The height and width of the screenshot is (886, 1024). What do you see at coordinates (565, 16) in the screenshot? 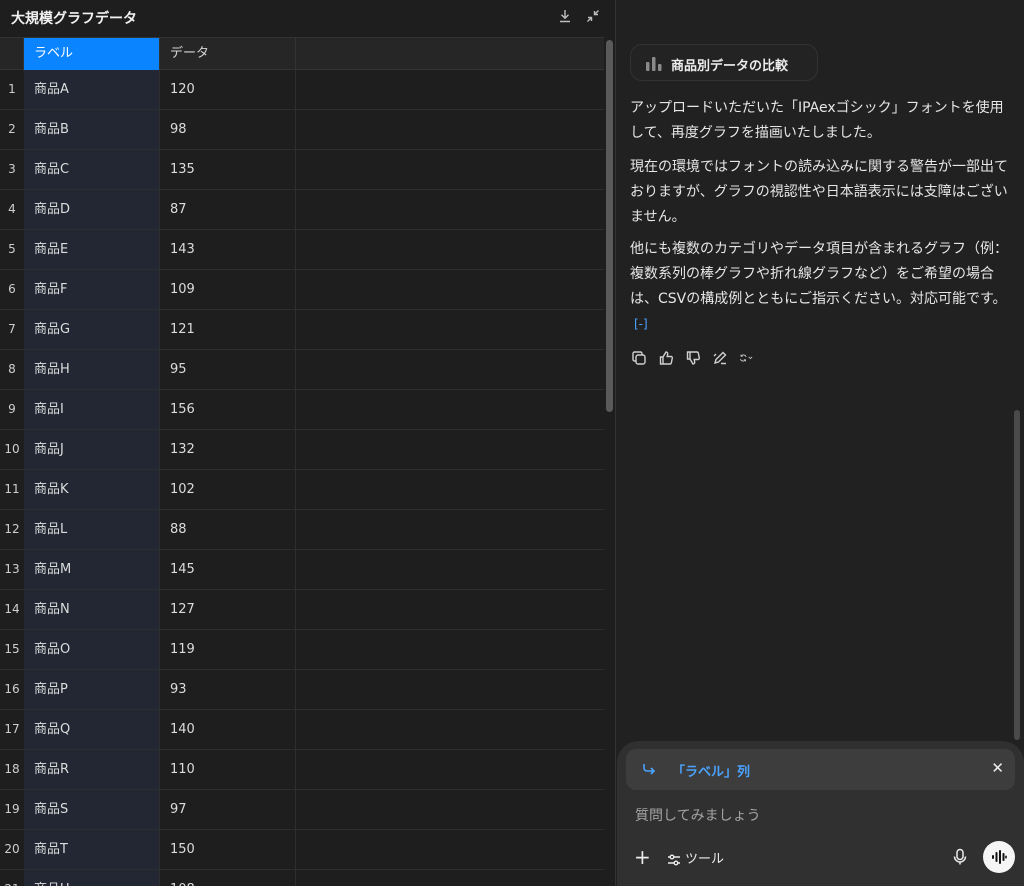
I see `download-icon` at bounding box center [565, 16].